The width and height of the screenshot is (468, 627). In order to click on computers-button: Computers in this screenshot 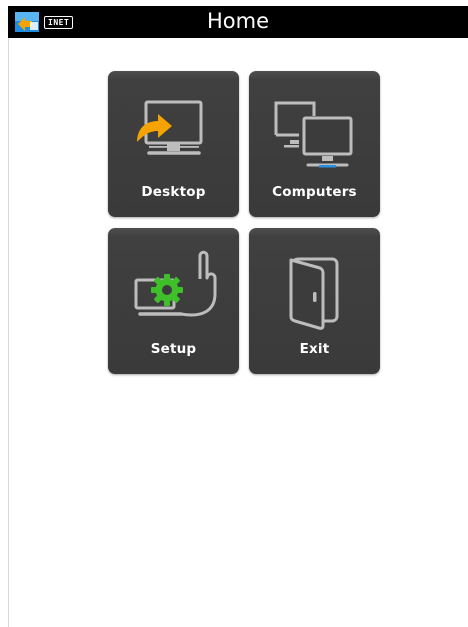, I will do `click(314, 144)`.